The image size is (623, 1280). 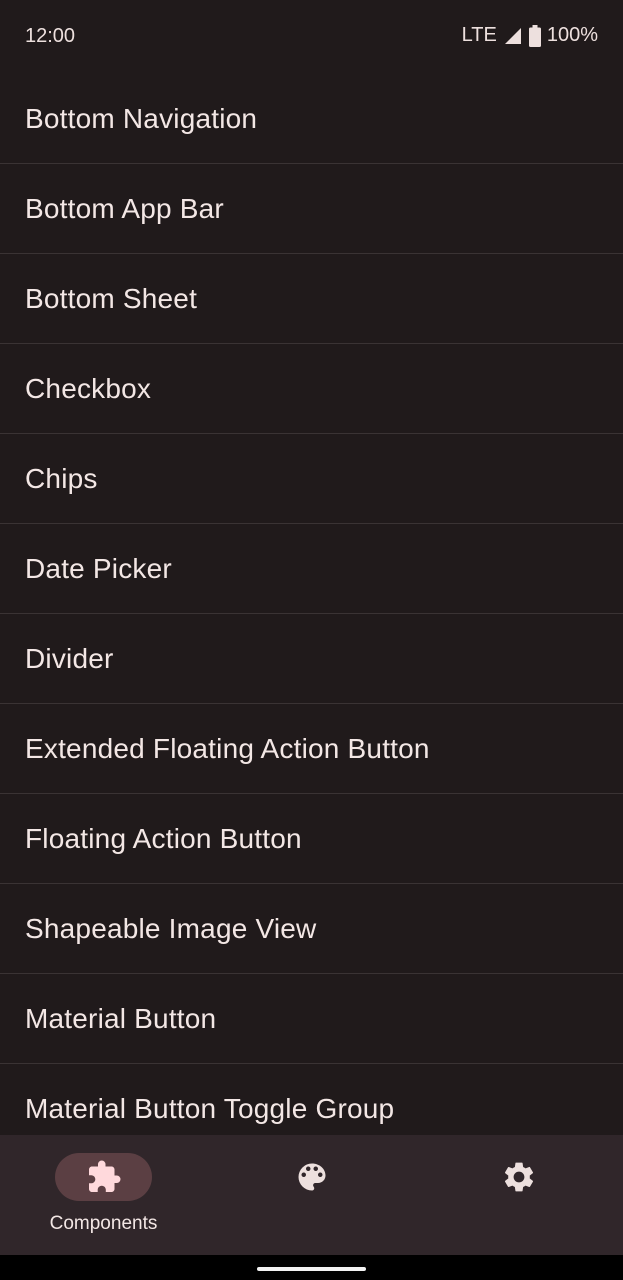 I want to click on system-gesture-bar, so click(x=311, y=1267).